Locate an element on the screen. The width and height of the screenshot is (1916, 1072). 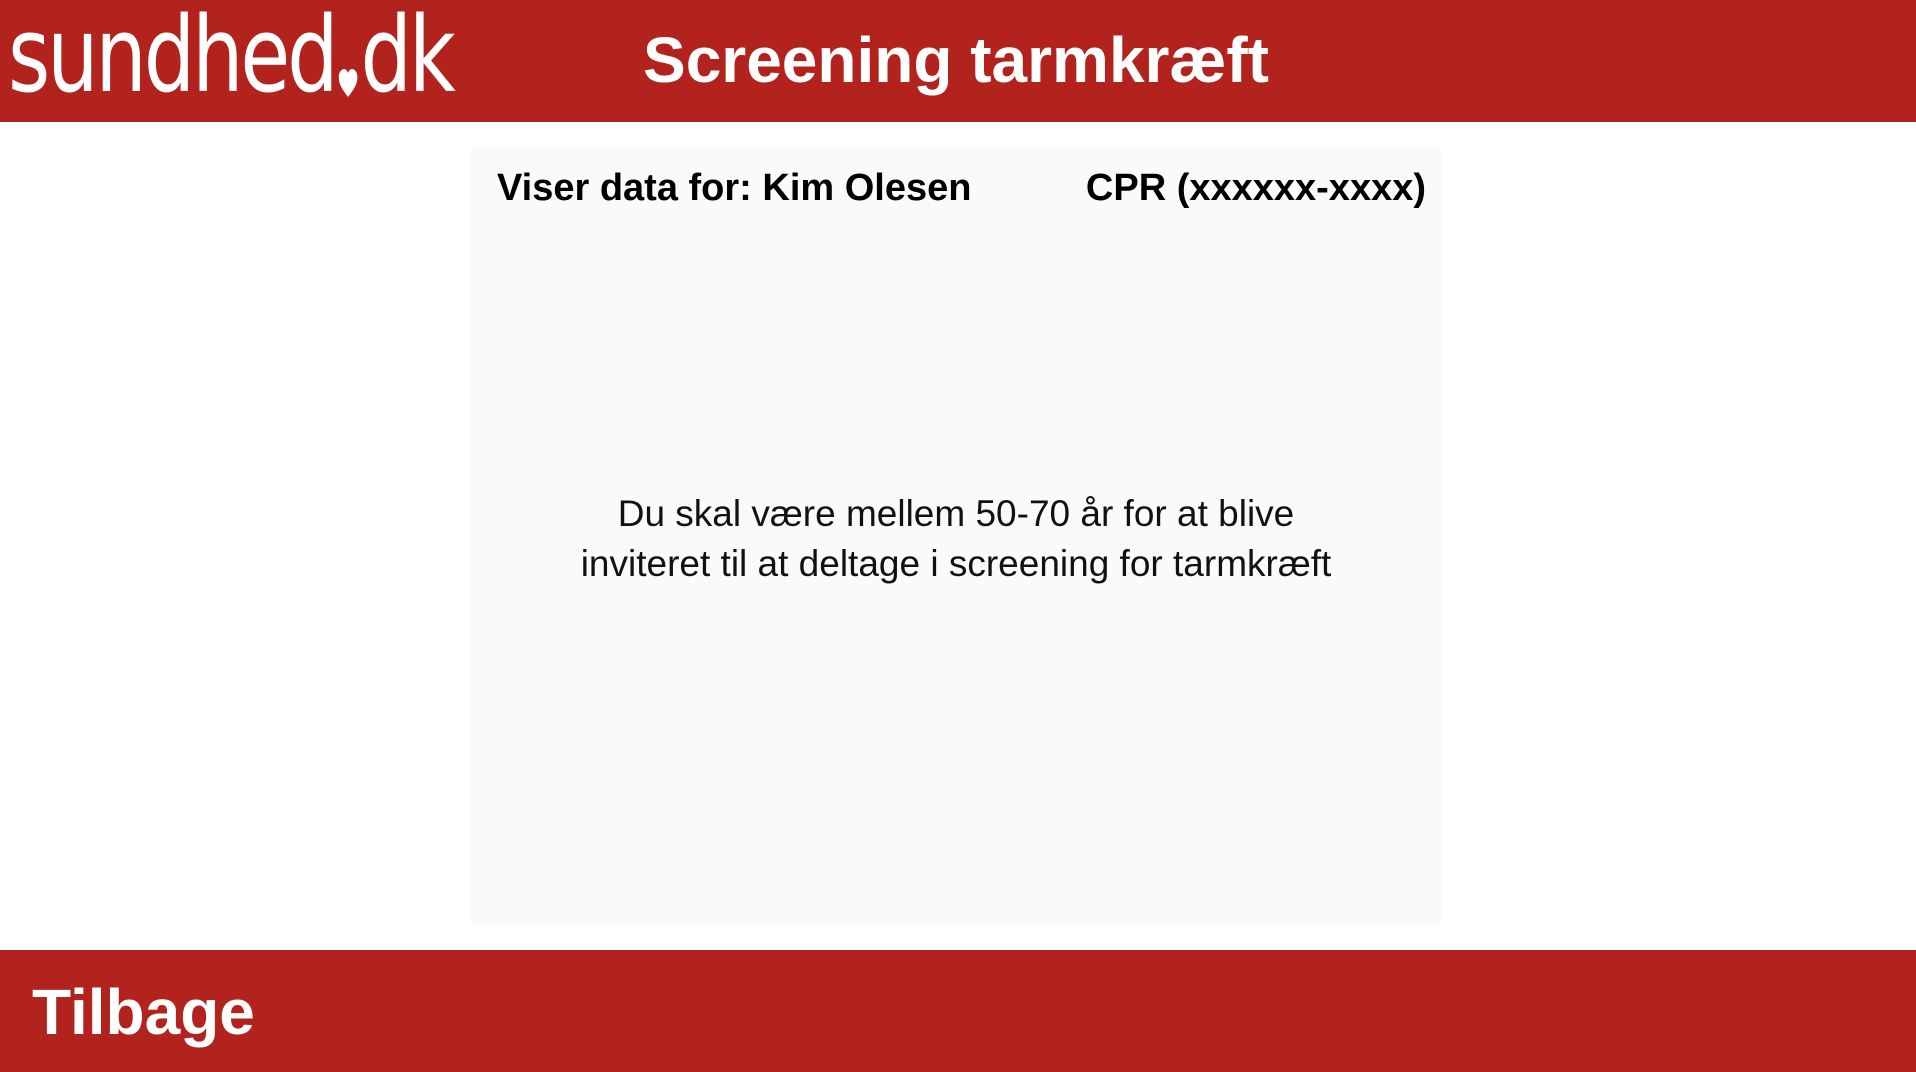
logo-text-right: dk is located at coordinates (408, 58).